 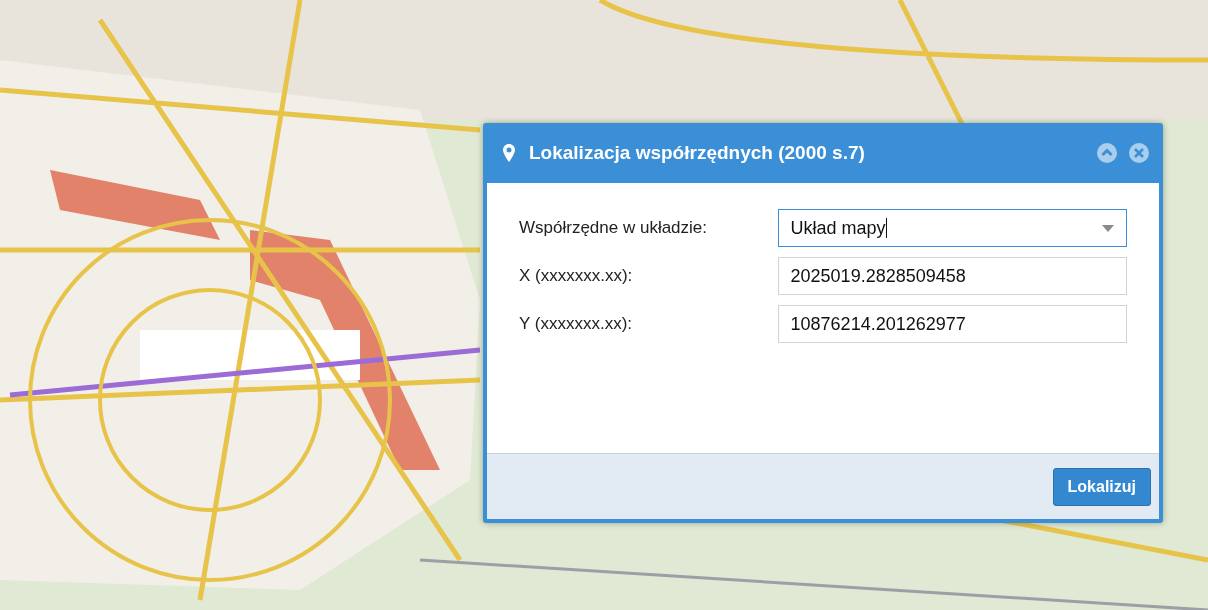 What do you see at coordinates (614, 228) in the screenshot?
I see `field-label: Współrzędne w układzie:` at bounding box center [614, 228].